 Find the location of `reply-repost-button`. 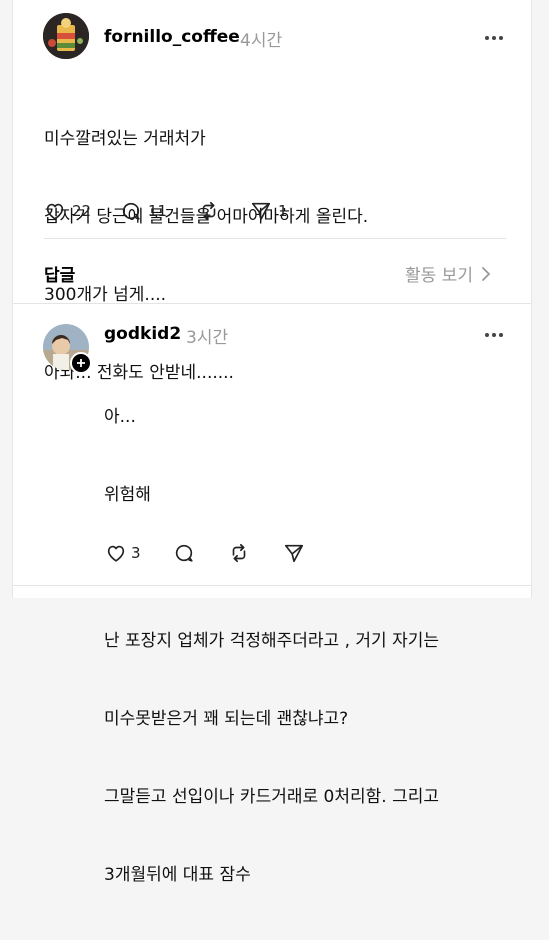

reply-repost-button is located at coordinates (239, 553).